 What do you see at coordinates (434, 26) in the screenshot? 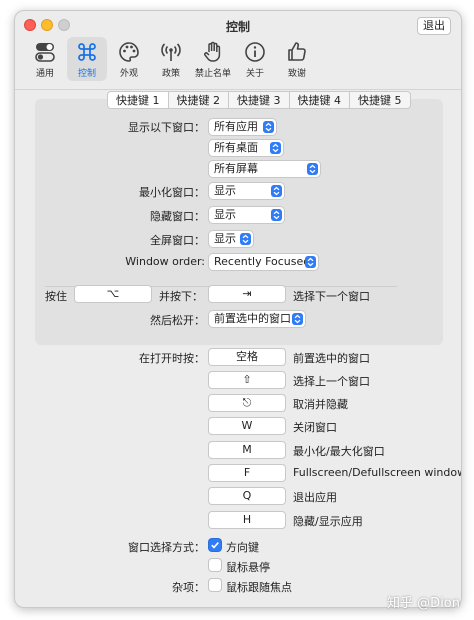
I see `quit-button: 退出` at bounding box center [434, 26].